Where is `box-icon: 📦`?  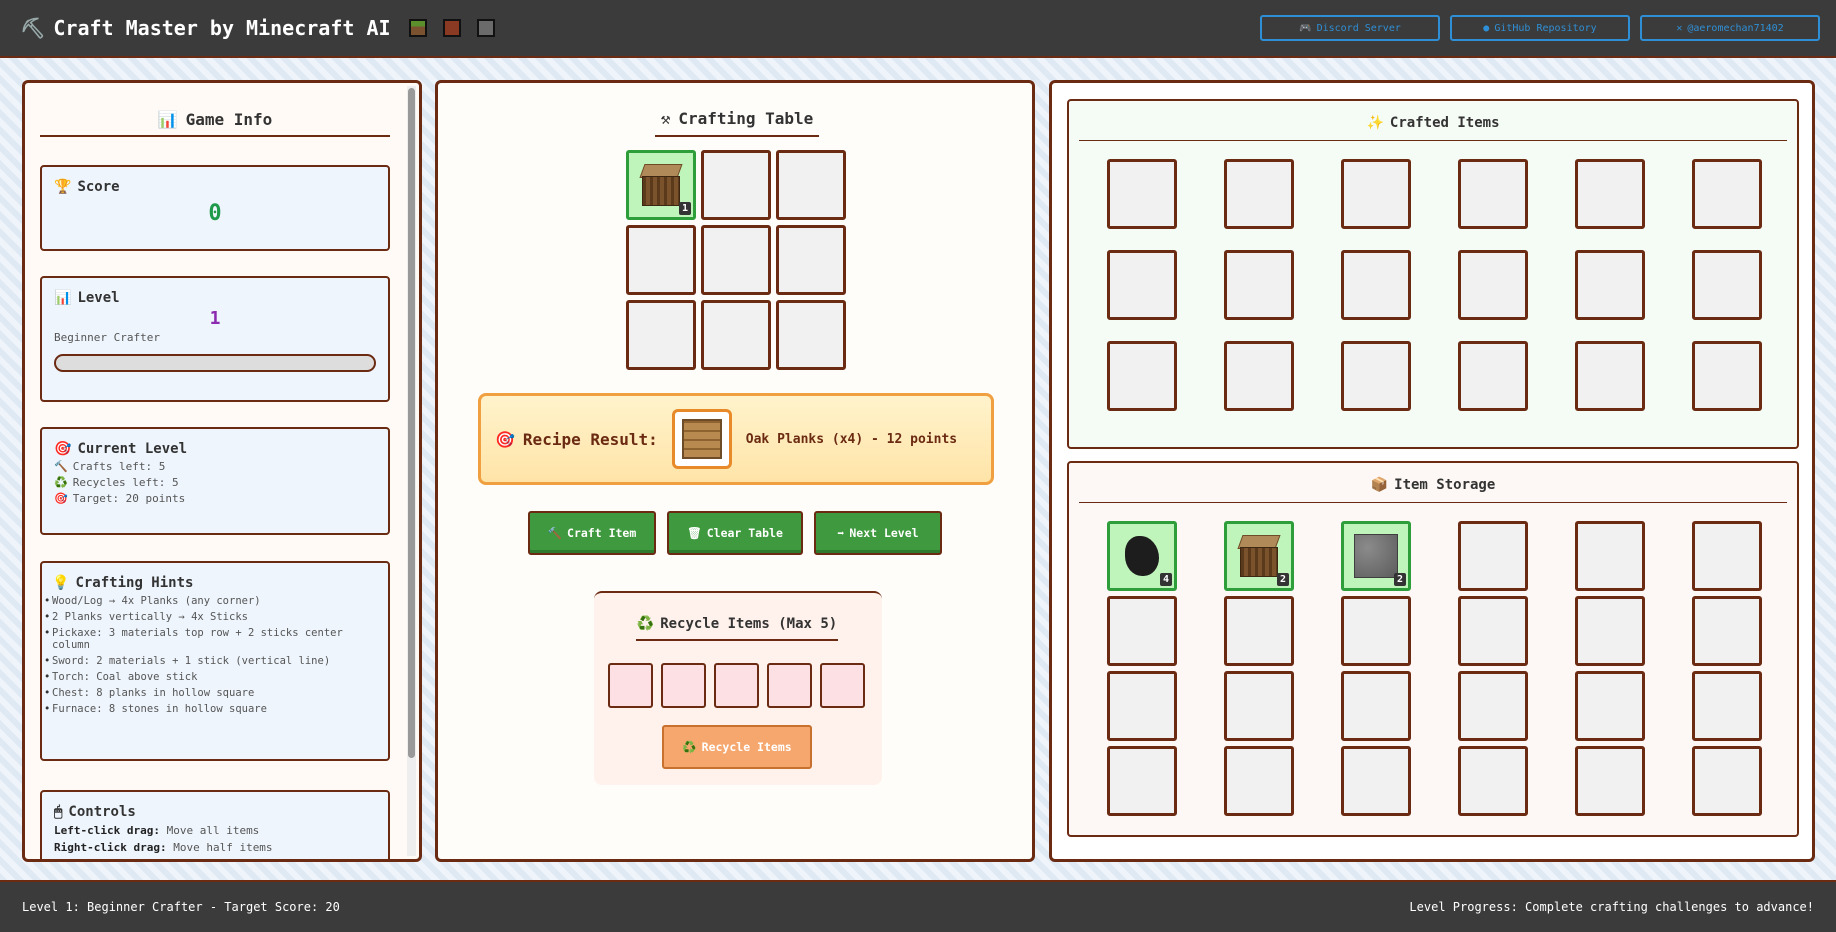
box-icon: 📦 is located at coordinates (1379, 484).